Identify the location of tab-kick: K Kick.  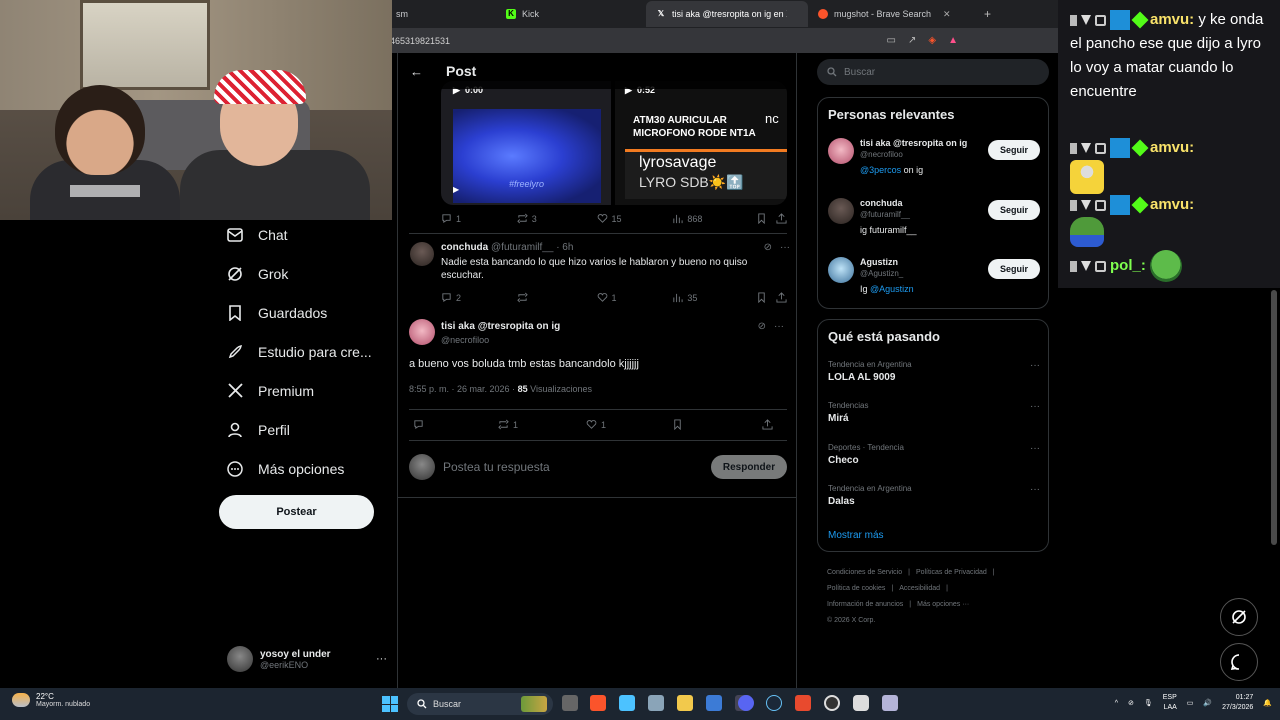
(571, 14).